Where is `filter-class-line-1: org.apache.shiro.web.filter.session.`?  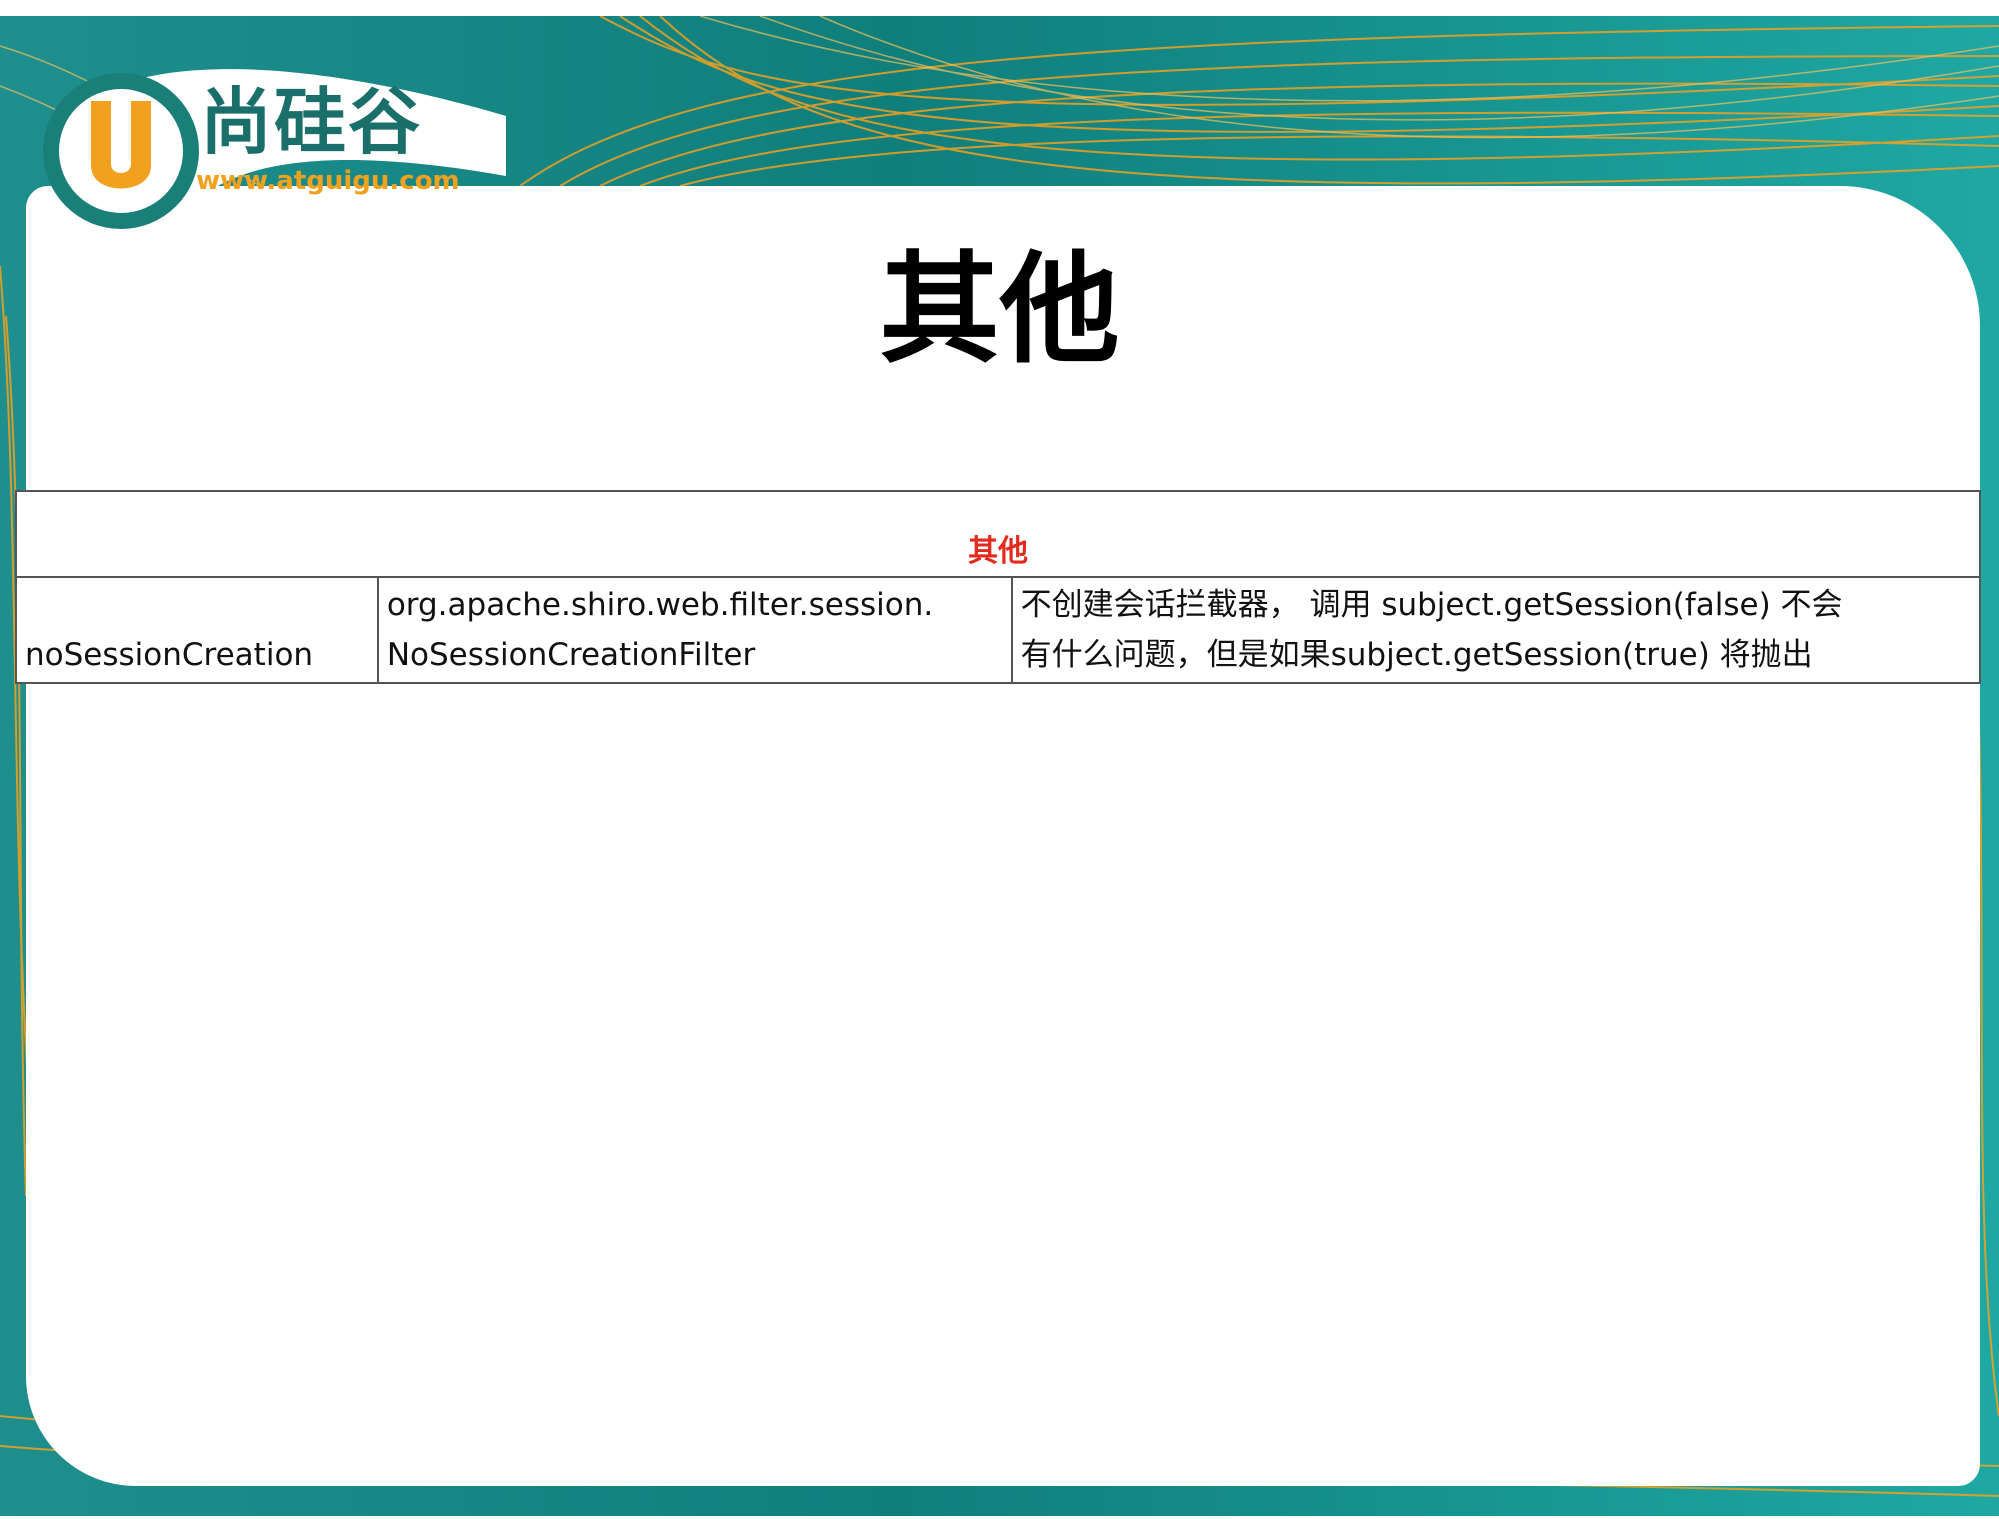 filter-class-line-1: org.apache.shiro.web.filter.session. is located at coordinates (660, 605).